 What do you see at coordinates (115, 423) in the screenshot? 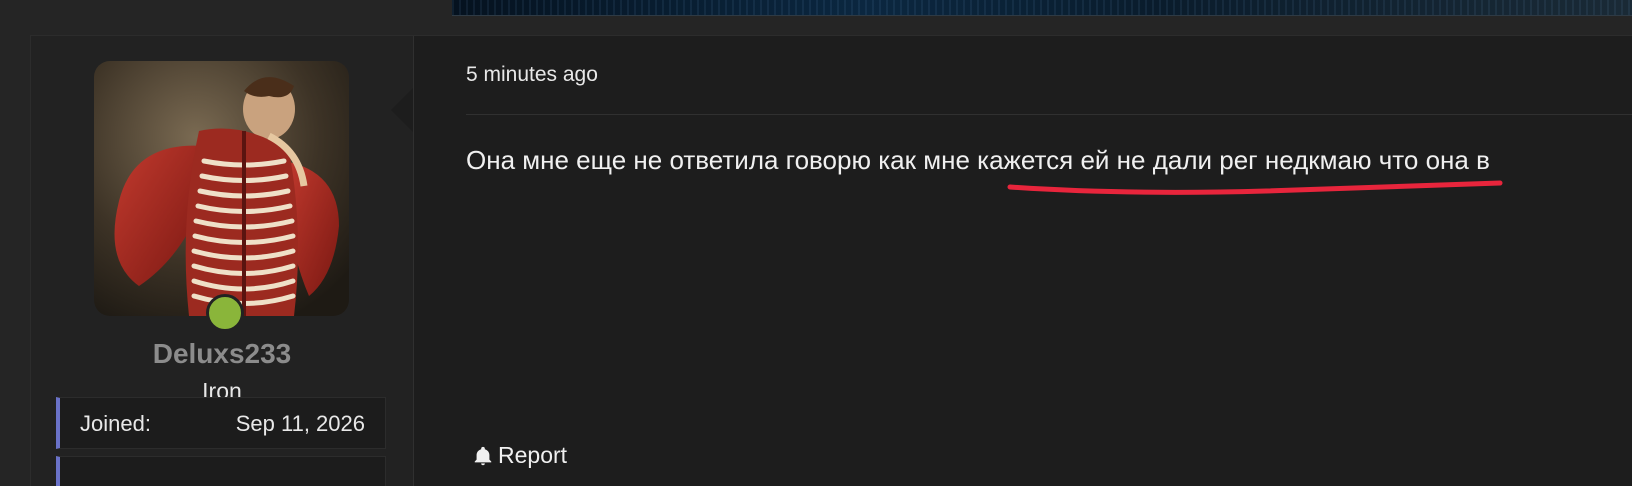
I see `joined-label: Joined:` at bounding box center [115, 423].